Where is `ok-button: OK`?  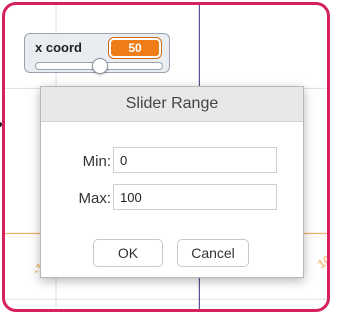 ok-button: OK is located at coordinates (128, 253).